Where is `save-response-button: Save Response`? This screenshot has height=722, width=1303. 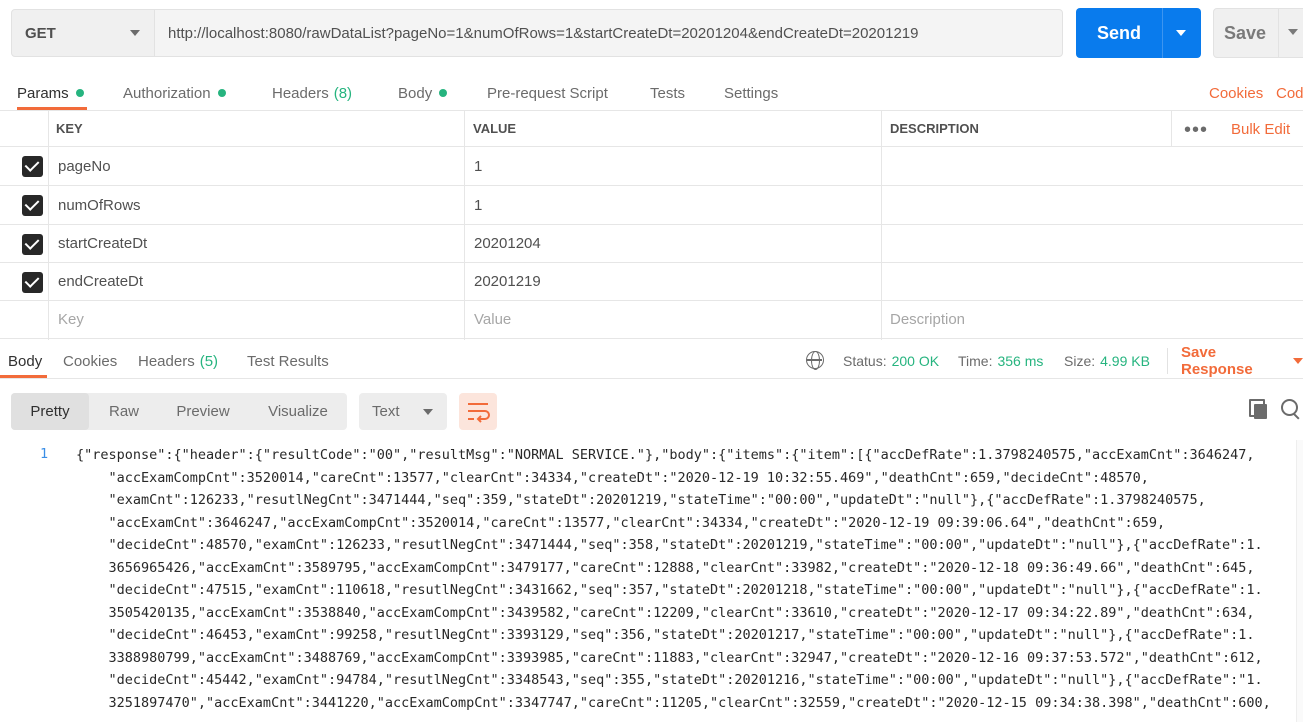
save-response-button: Save Response is located at coordinates (1242, 361).